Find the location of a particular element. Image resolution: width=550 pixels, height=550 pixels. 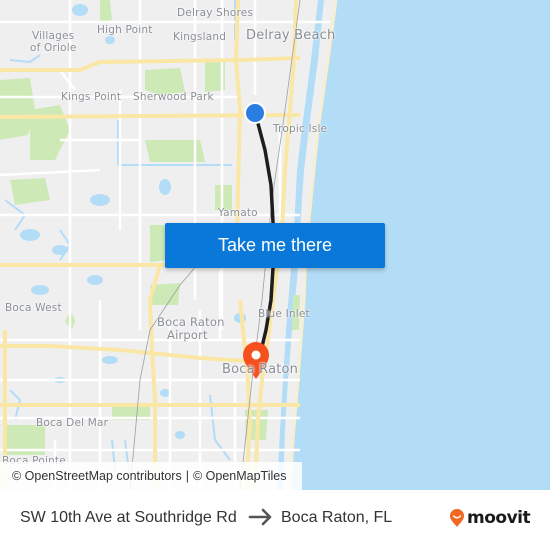

place-label: Yamato is located at coordinates (238, 213).